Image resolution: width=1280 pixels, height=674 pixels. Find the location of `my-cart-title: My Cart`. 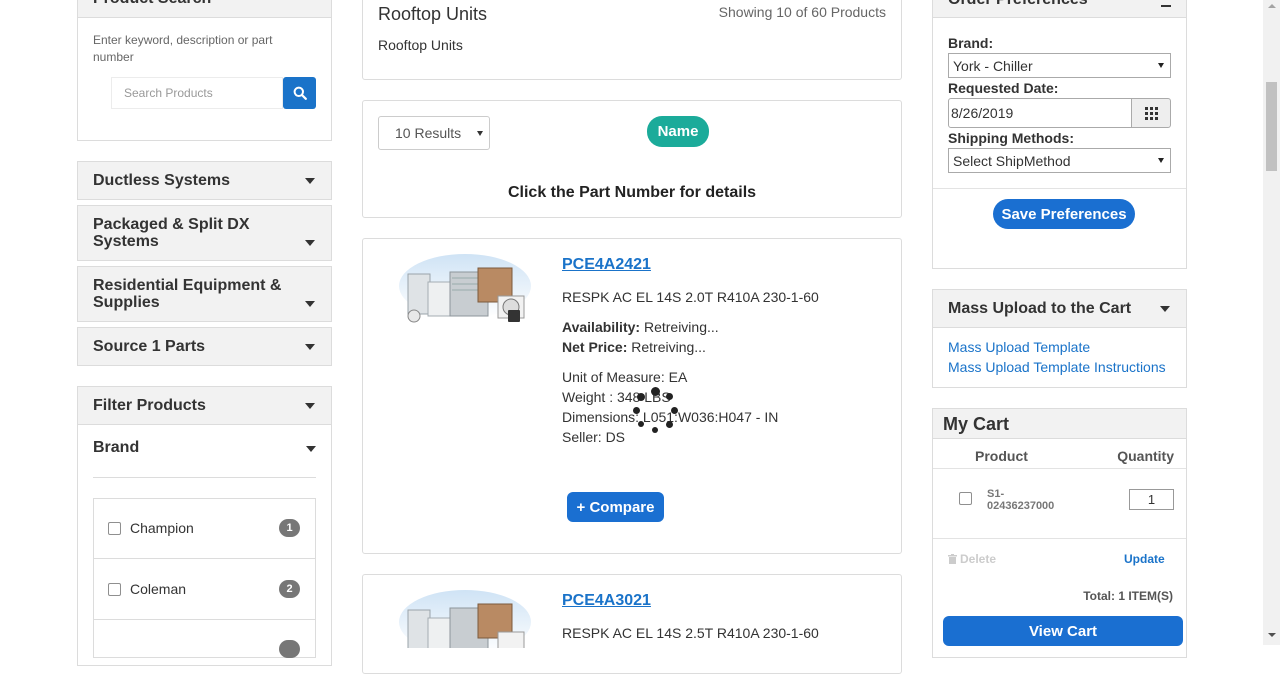

my-cart-title: My Cart is located at coordinates (976, 424).